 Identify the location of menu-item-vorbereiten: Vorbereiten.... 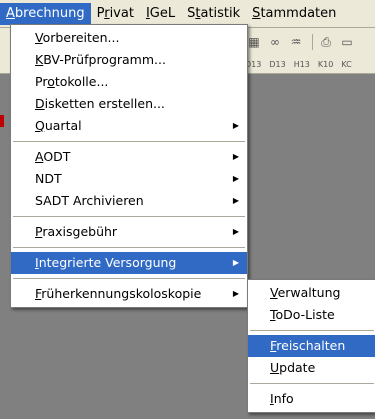
(129, 38).